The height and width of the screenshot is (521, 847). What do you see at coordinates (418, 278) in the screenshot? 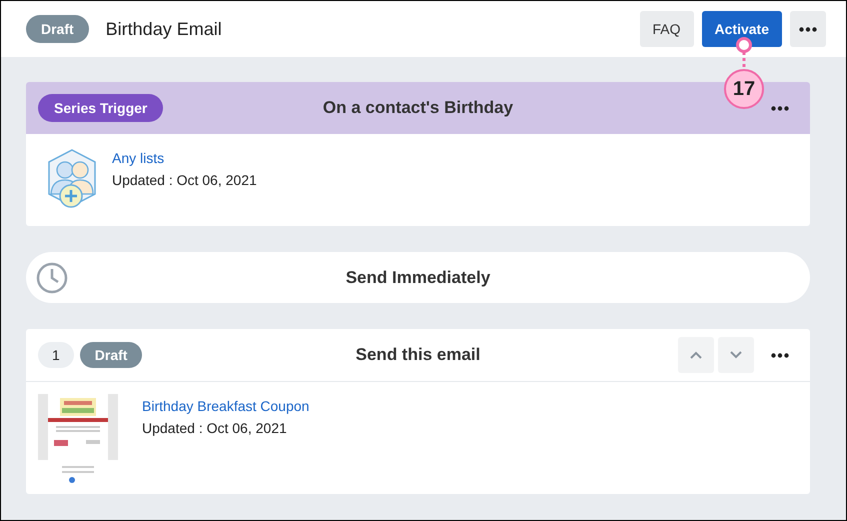
I see `delay-title: Send Immediately` at bounding box center [418, 278].